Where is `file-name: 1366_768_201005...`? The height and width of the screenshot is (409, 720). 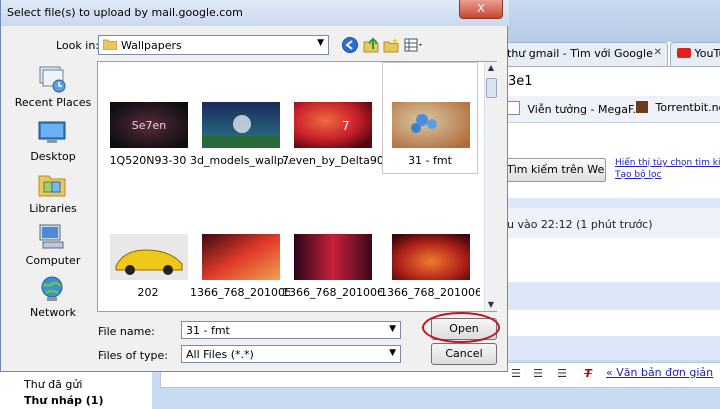
file-name: 1366_768_201005... is located at coordinates (240, 292).